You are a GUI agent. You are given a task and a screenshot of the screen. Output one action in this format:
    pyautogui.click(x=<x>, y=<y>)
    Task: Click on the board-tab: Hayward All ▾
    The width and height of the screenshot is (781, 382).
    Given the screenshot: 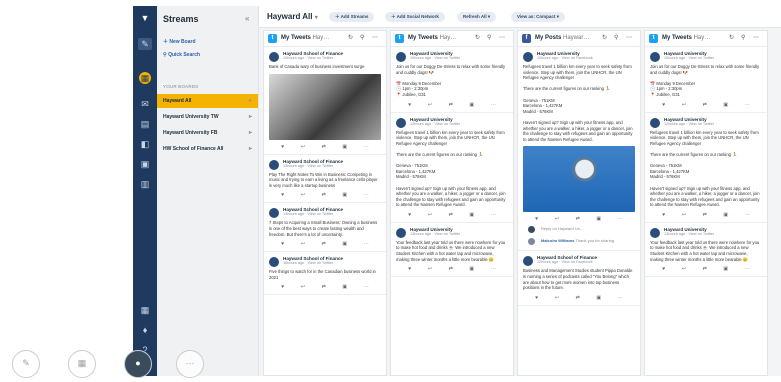 What is the action you would take?
    pyautogui.click(x=292, y=16)
    